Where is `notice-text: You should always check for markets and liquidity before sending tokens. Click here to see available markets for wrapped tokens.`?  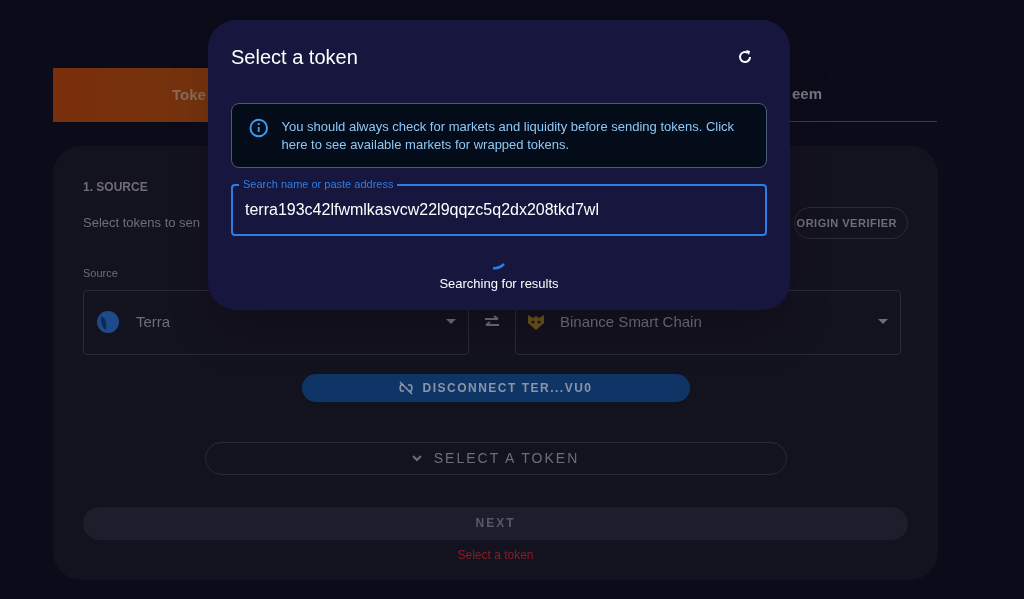
notice-text: You should always check for markets and liquidity before sending tokens. Click here to see available markets for wrapped tokens. is located at coordinates (508, 136).